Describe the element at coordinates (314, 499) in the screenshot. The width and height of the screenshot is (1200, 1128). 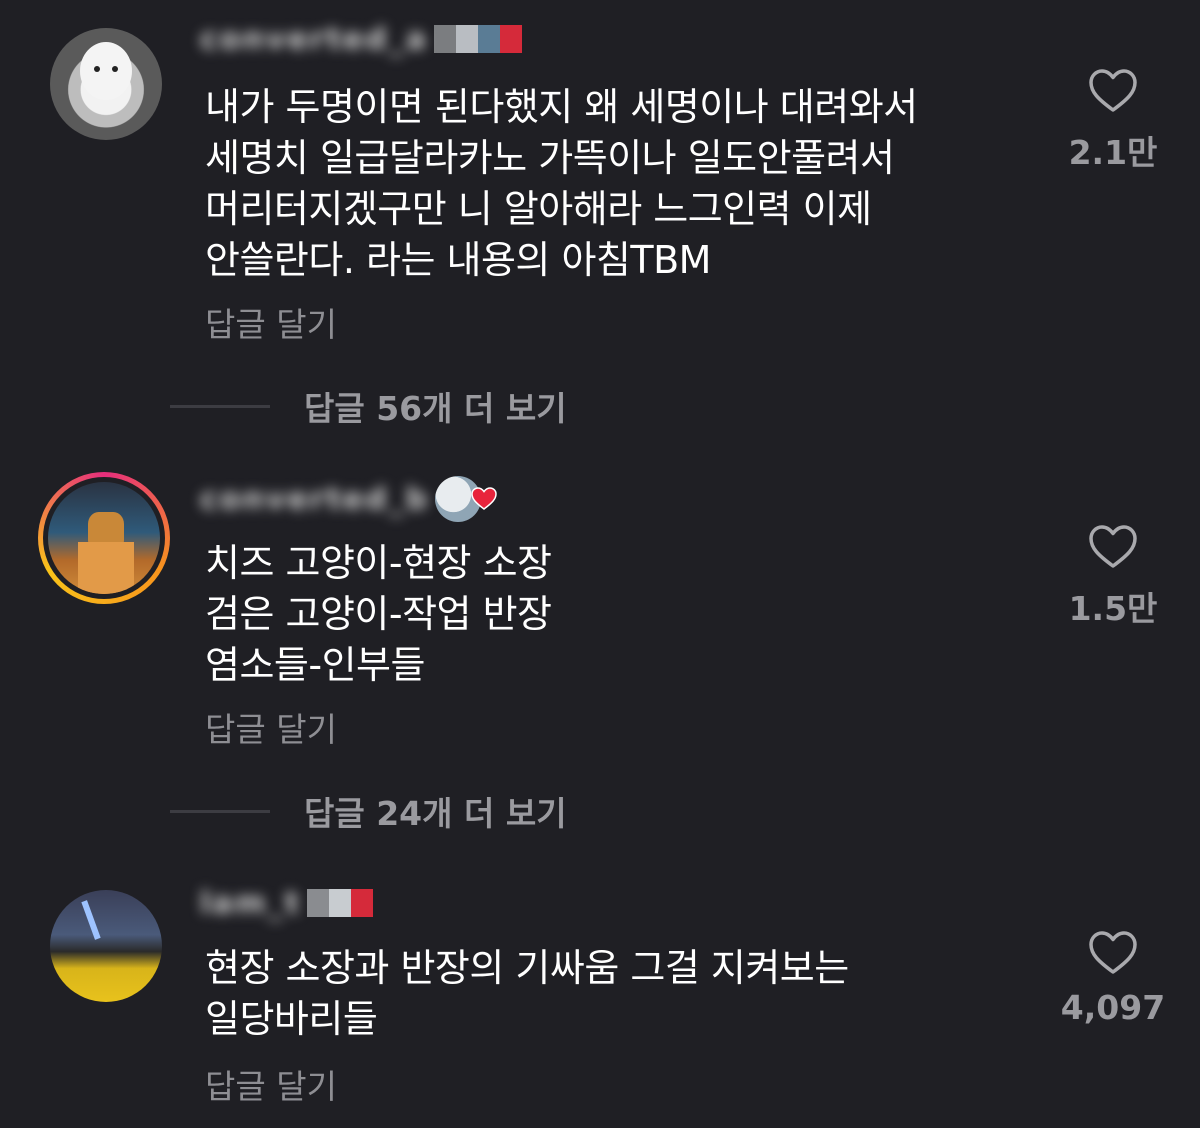
I see `username-text: converted_b` at that location.